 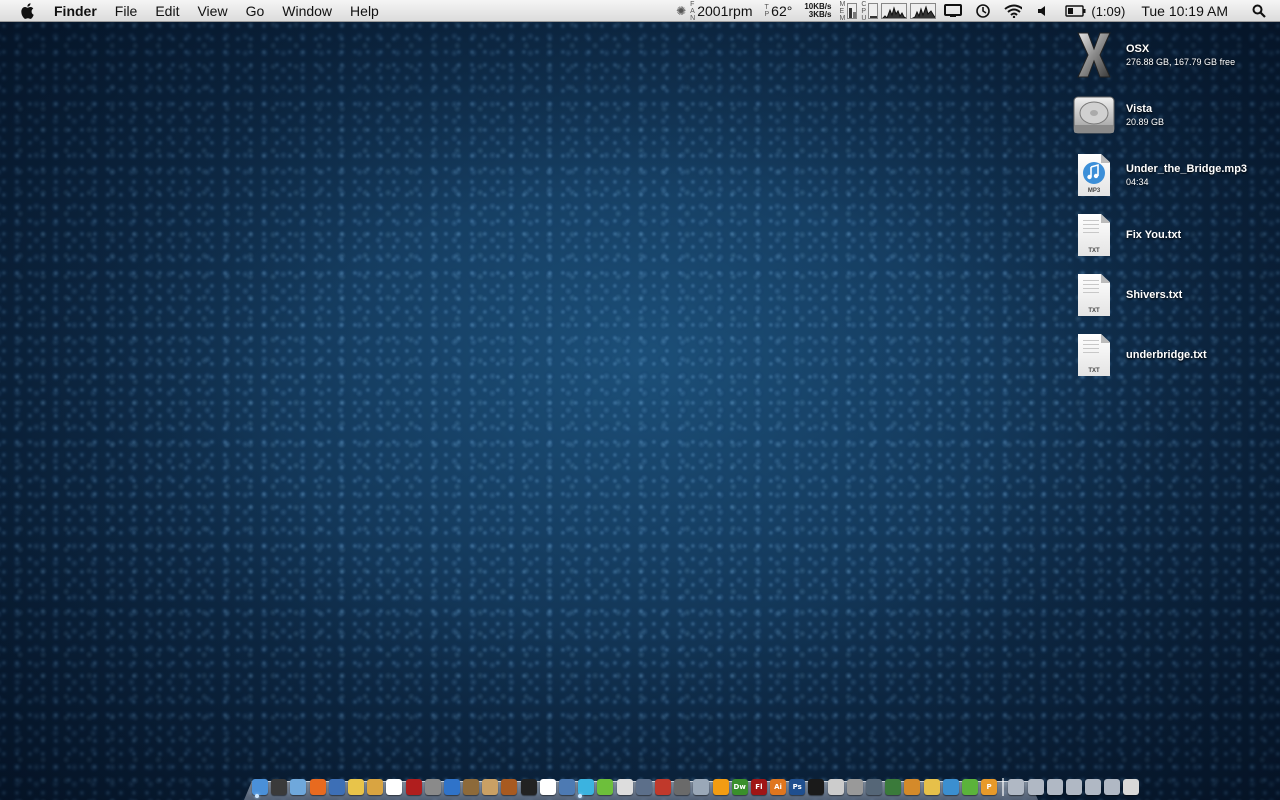 What do you see at coordinates (758, 787) in the screenshot?
I see `dock-app-flash: Fl` at bounding box center [758, 787].